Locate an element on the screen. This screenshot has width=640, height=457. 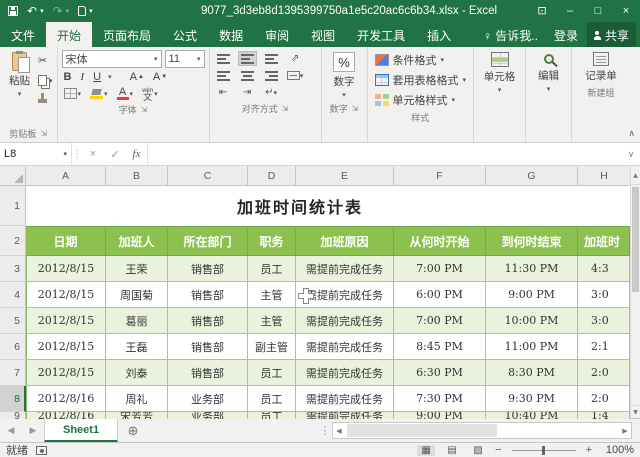
wrap-text-button: ↵ ▾ is located at coordinates (271, 92).